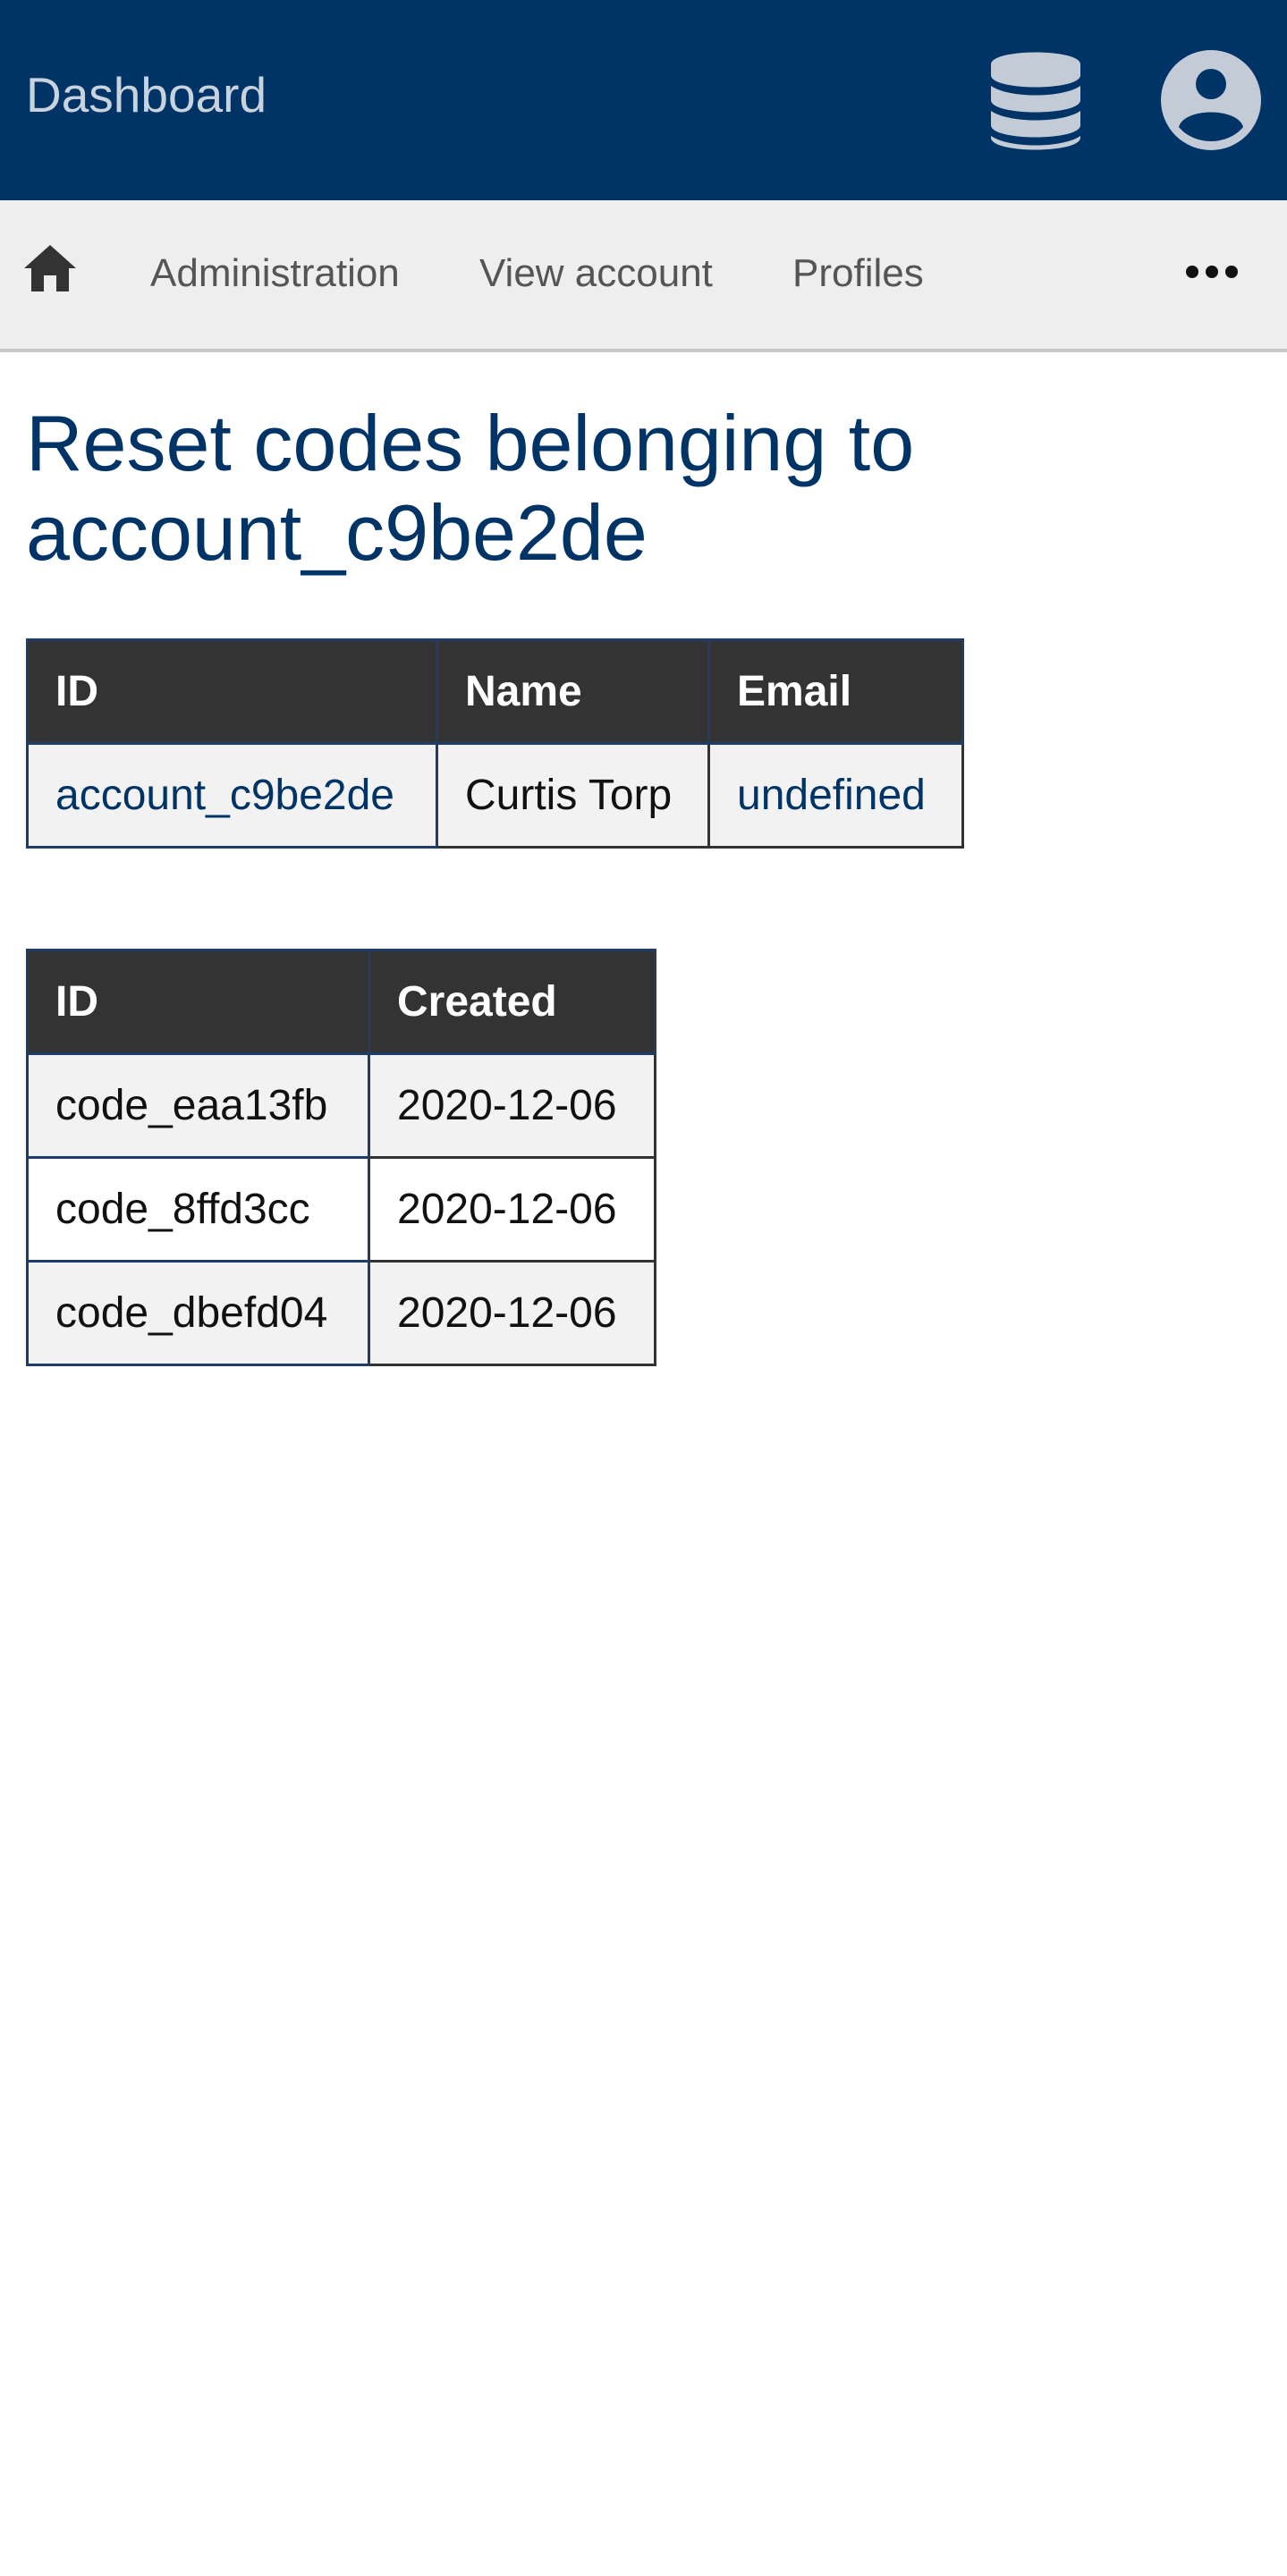 The height and width of the screenshot is (2576, 1287). I want to click on table-row: code_8ffd3cc 2020-12-06, so click(341, 1209).